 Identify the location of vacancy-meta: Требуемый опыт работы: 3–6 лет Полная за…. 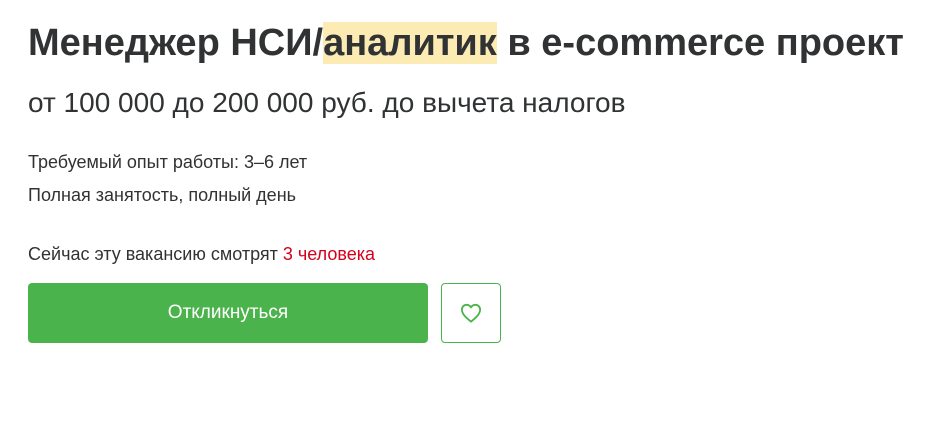
(478, 179).